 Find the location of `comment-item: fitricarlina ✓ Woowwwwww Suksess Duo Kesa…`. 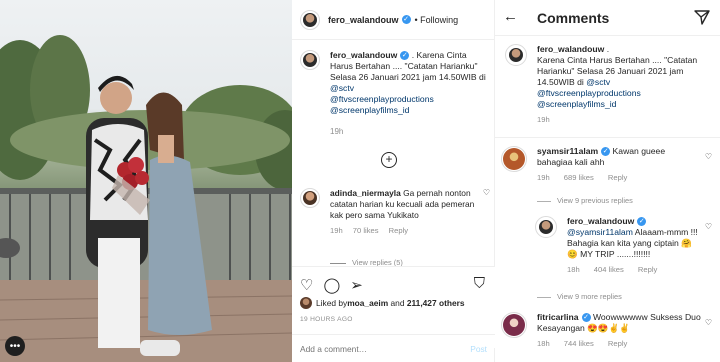

comment-item: fitricarlina ✓ Woowwwwww Suksess Duo Kesa… is located at coordinates (601, 330).